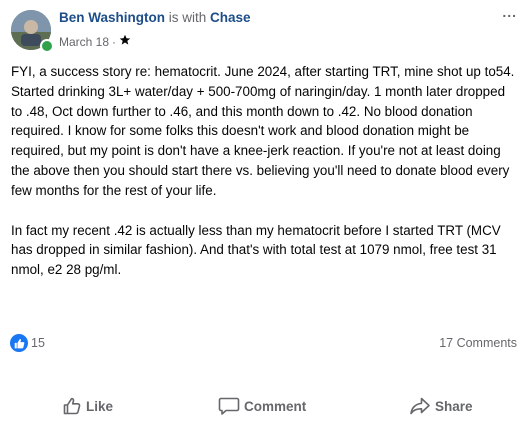 Image resolution: width=529 pixels, height=429 pixels. Describe the element at coordinates (38, 343) in the screenshot. I see `like-count: 15` at that location.